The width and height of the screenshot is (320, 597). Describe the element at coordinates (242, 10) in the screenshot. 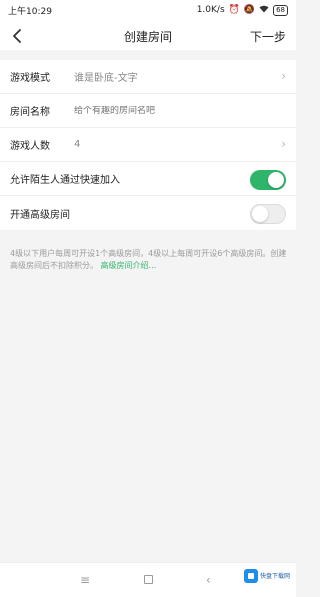

I see `status-icons: 1.0K/s ⏰ 🔕 68` at that location.